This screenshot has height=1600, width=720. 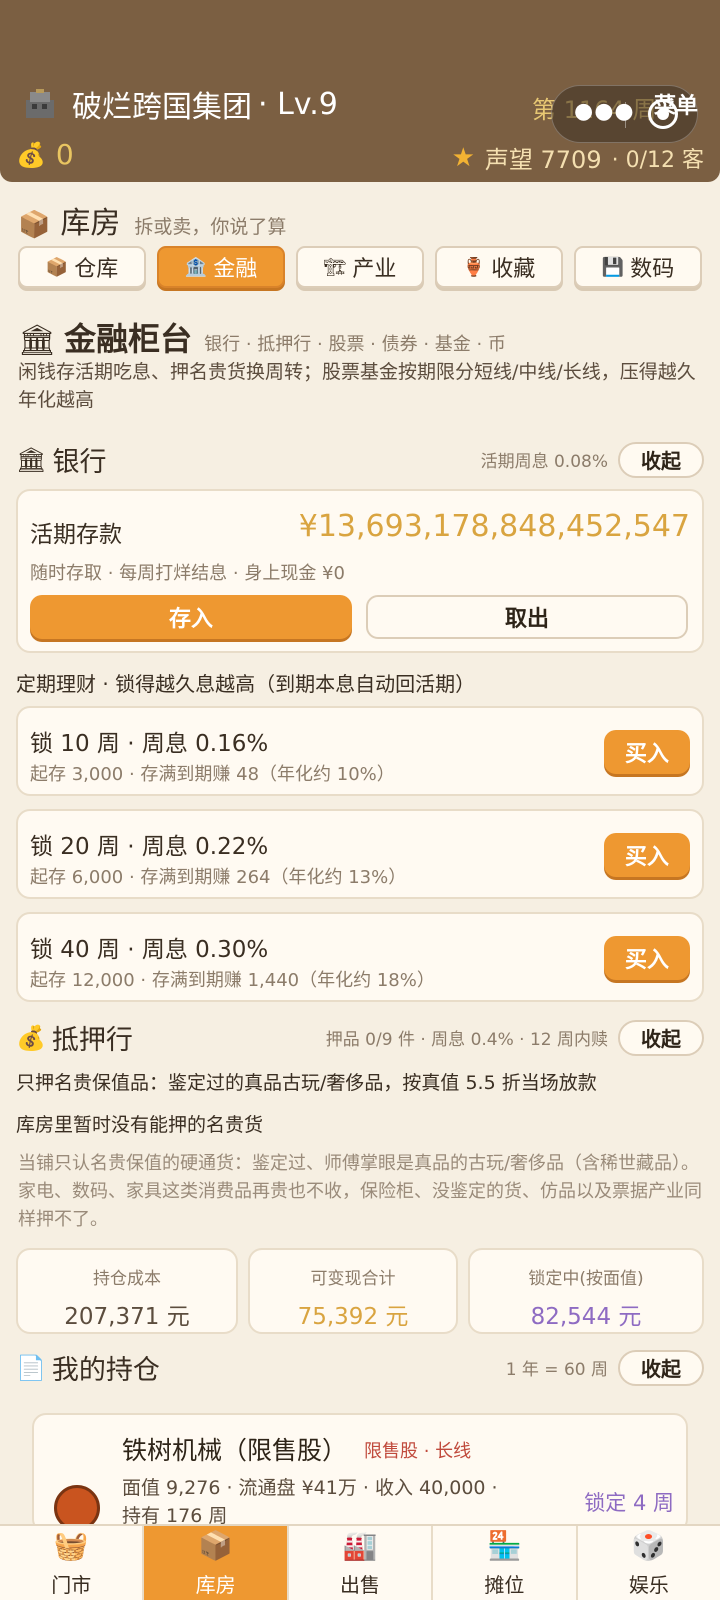 I want to click on stat-liquid: 可变现合计 75,392 元, so click(x=353, y=1291).